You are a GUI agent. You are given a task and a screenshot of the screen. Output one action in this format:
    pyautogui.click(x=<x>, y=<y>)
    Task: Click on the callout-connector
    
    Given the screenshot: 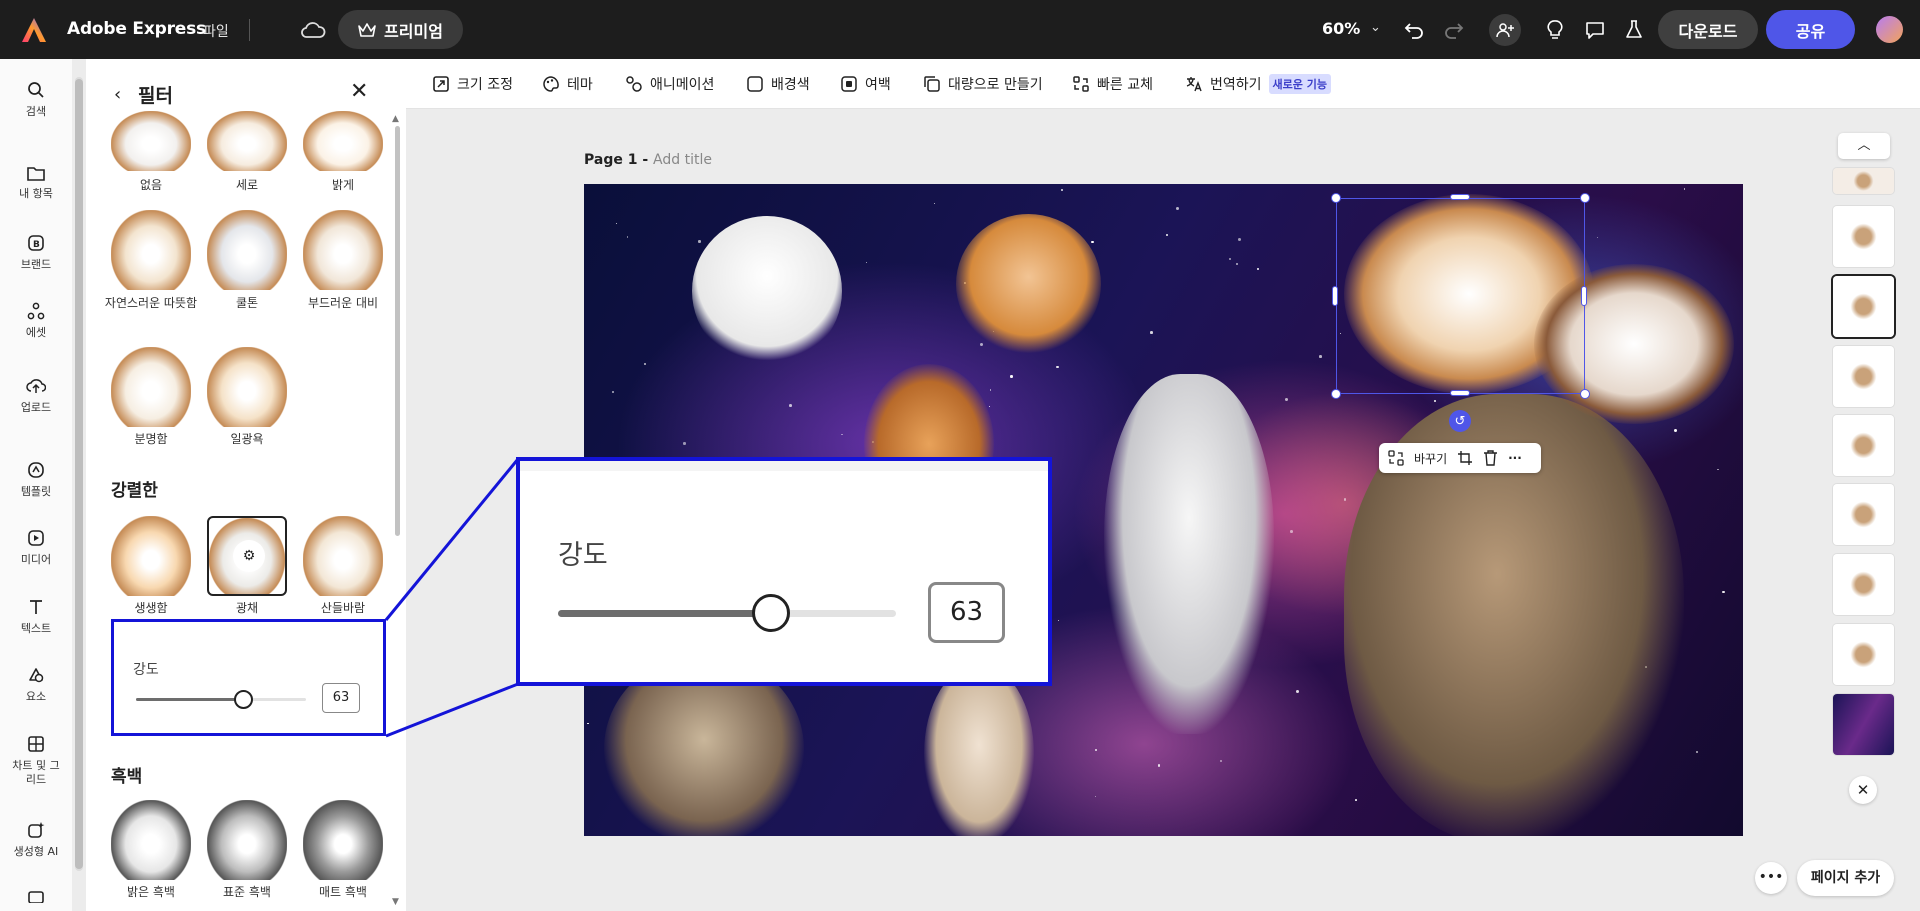 What is the action you would take?
    pyautogui.click(x=452, y=598)
    